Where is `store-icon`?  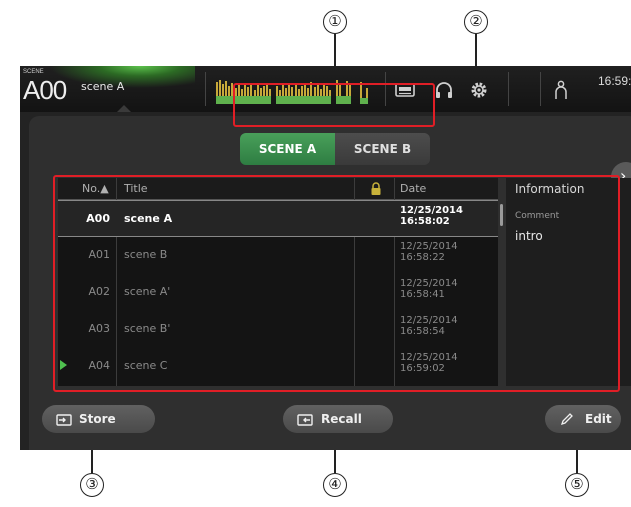 store-icon is located at coordinates (64, 420).